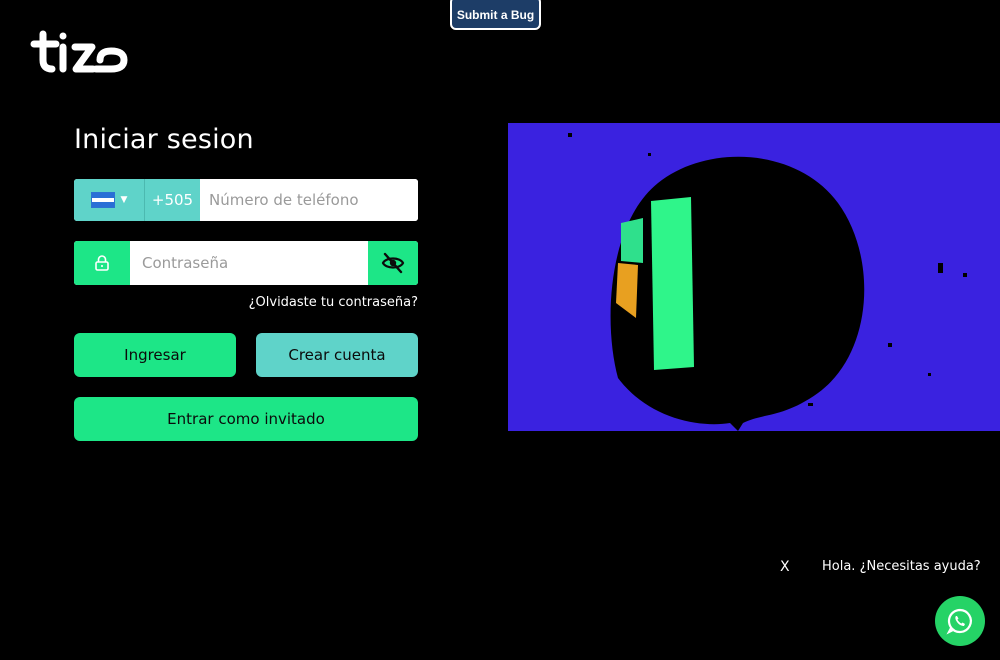 This screenshot has width=1000, height=660. I want to click on lock-icon, so click(102, 263).